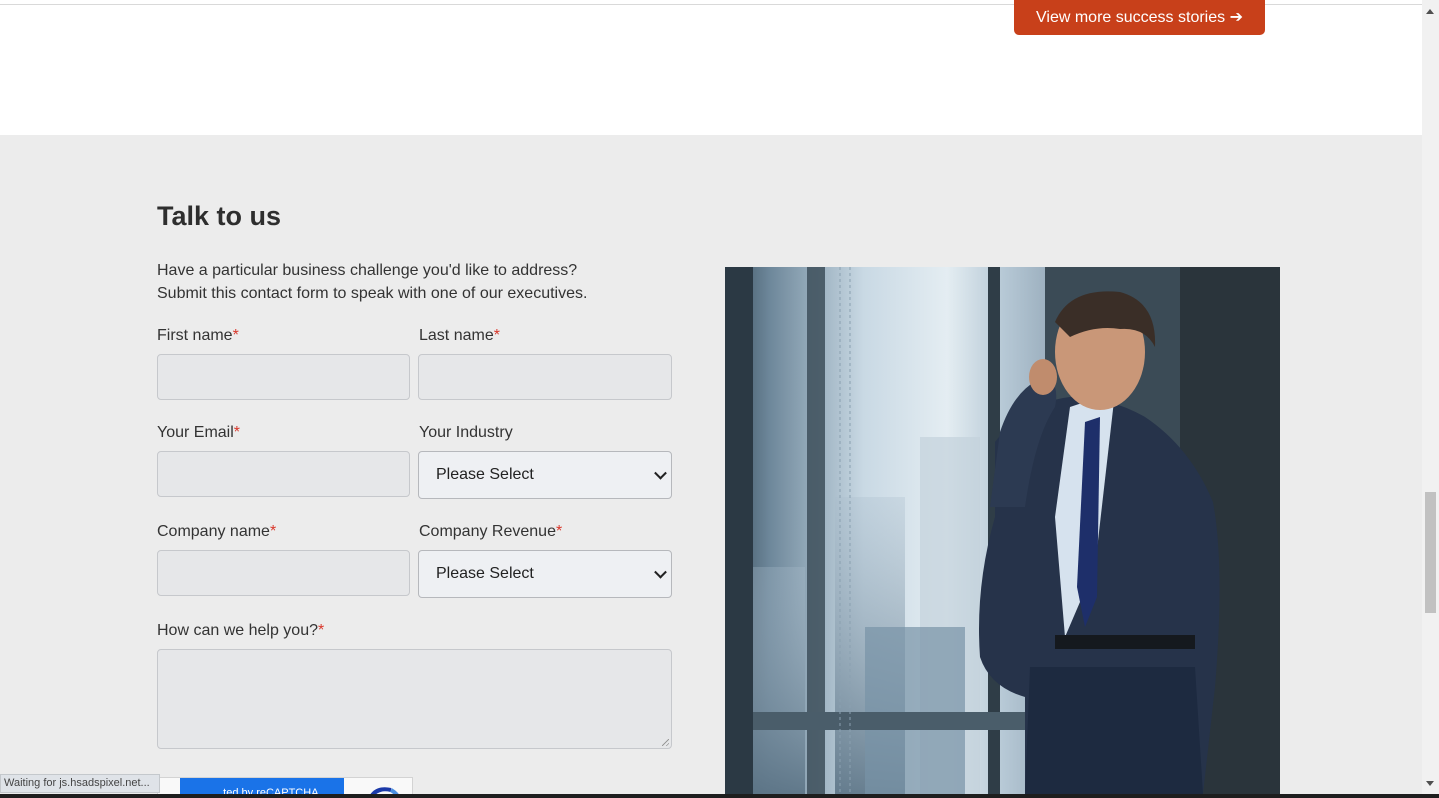  I want to click on email-label: Your Email*, so click(198, 433).